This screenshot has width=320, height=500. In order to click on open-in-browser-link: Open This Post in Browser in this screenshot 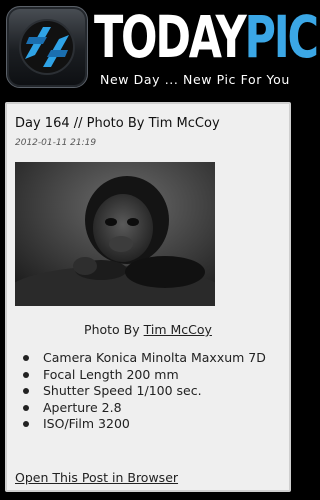, I will do `click(96, 477)`.